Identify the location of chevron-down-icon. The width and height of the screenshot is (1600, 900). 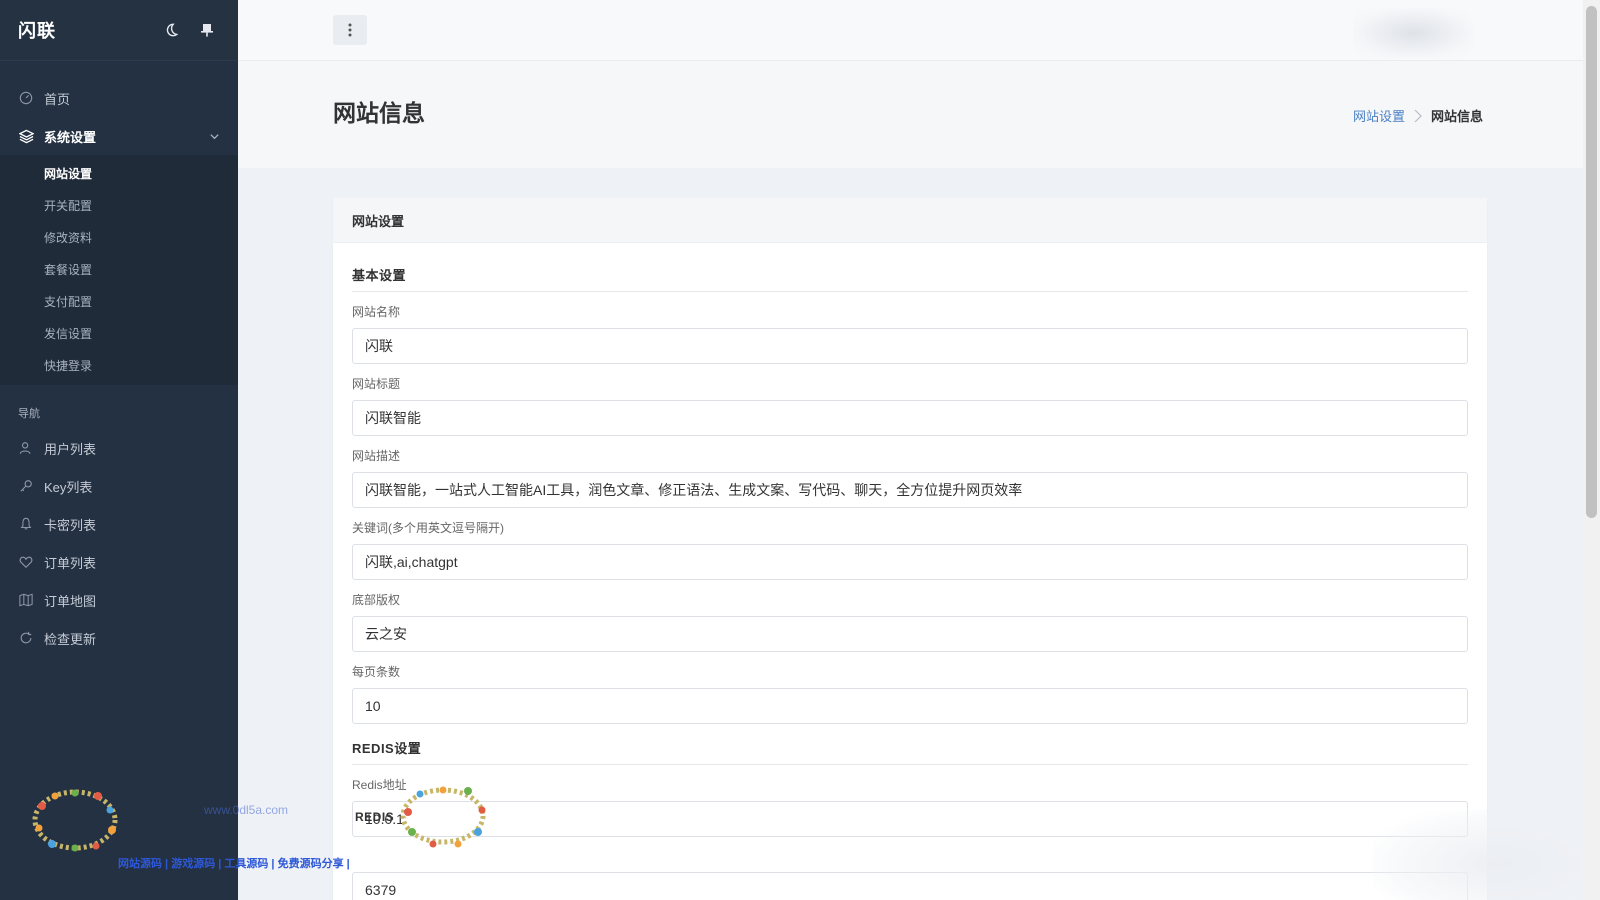
(214, 136).